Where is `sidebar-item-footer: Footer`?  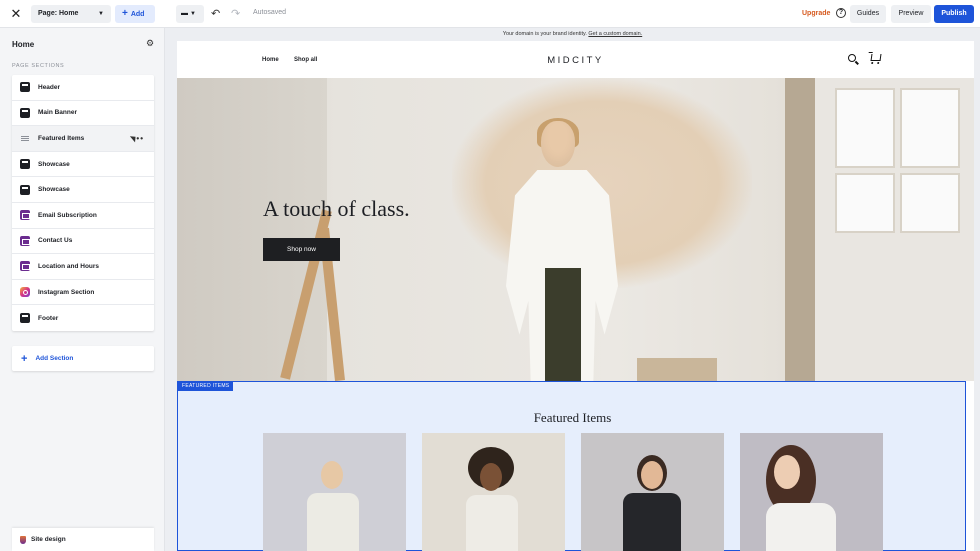 sidebar-item-footer: Footer is located at coordinates (83, 318).